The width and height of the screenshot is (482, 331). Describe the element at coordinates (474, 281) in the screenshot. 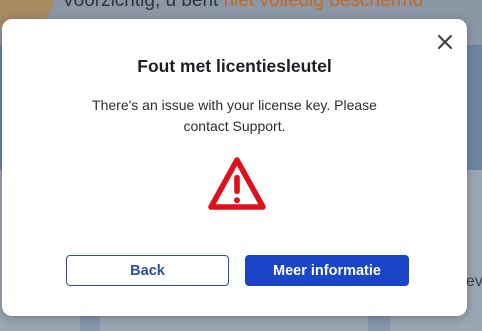

I see `background-right-text: ev` at that location.